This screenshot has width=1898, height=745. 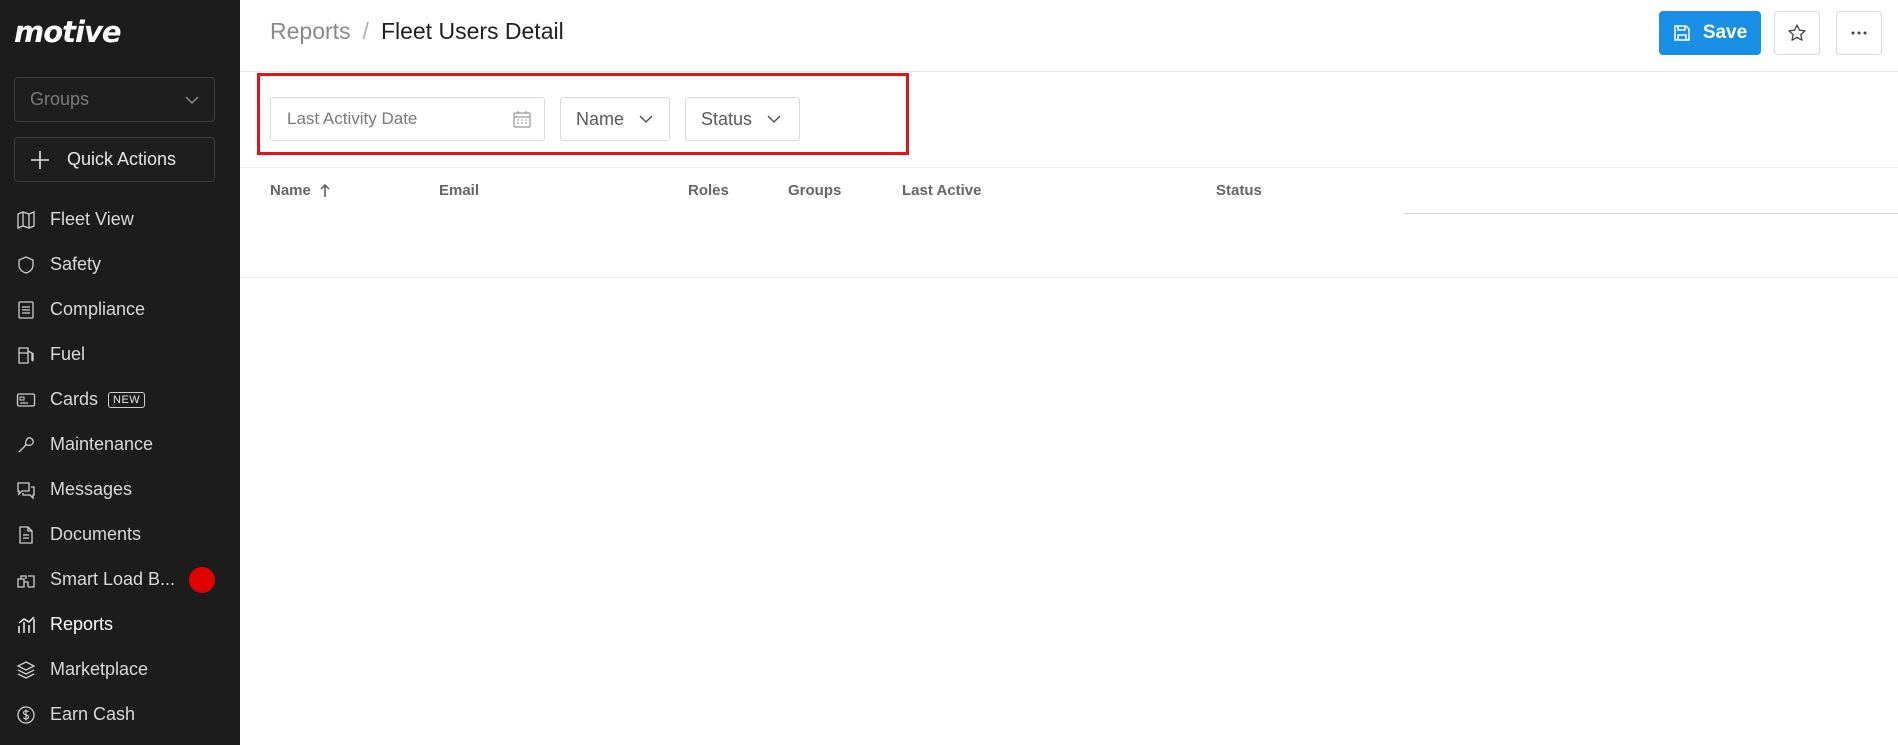 What do you see at coordinates (26, 444) in the screenshot?
I see `wrench-icon` at bounding box center [26, 444].